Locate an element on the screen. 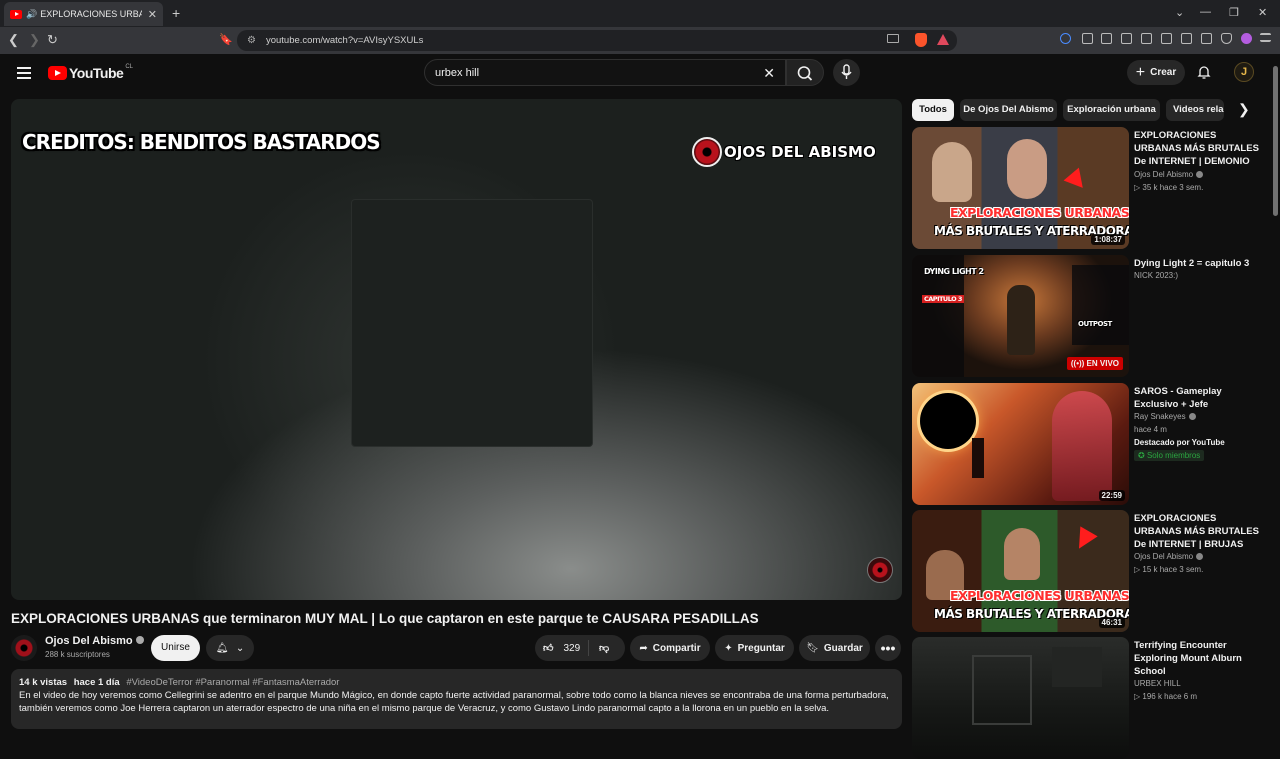  channel-avatar is located at coordinates (24, 648).